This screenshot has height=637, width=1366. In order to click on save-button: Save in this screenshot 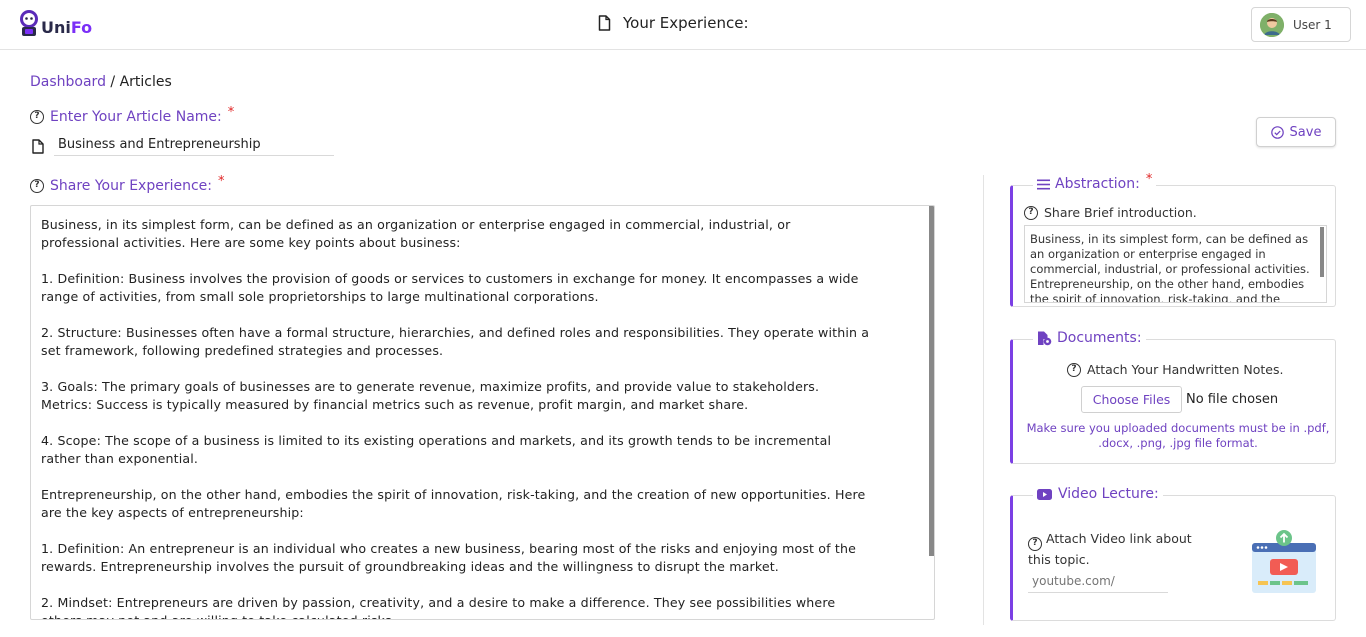, I will do `click(1296, 132)`.